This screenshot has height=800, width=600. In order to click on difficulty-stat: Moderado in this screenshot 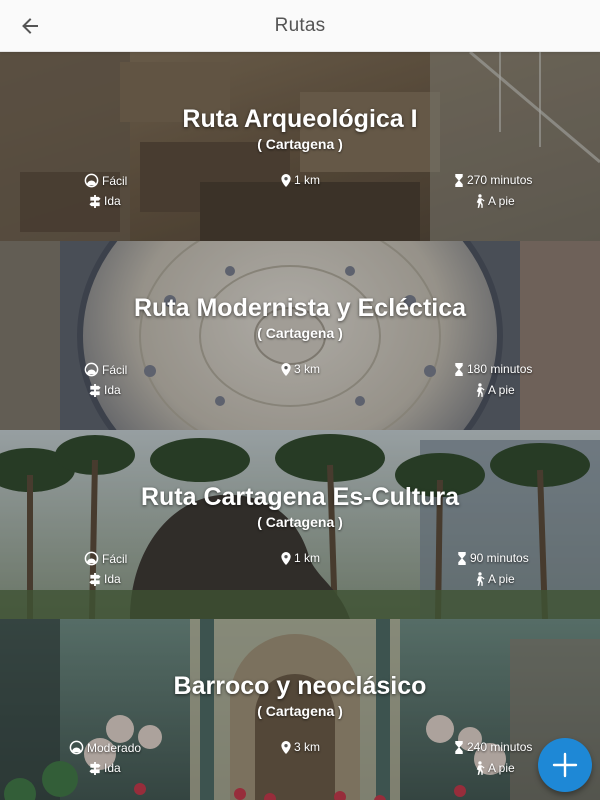, I will do `click(105, 747)`.